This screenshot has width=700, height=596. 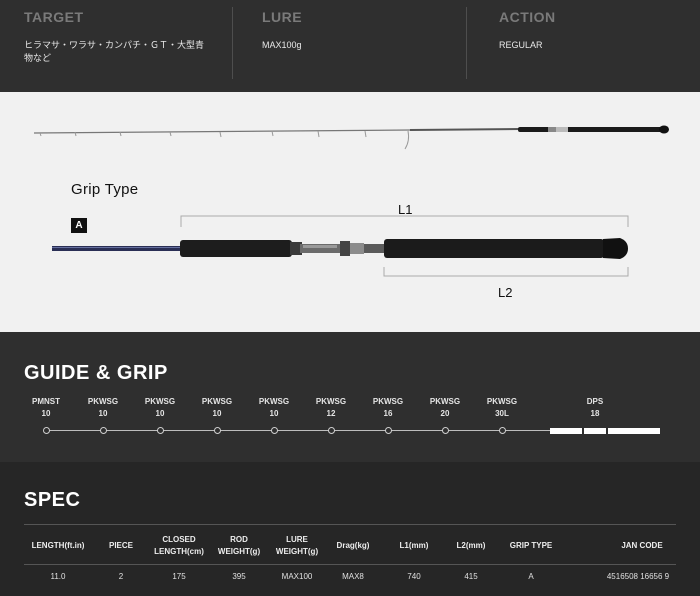 What do you see at coordinates (505, 292) in the screenshot?
I see `l2-label: L2` at bounding box center [505, 292].